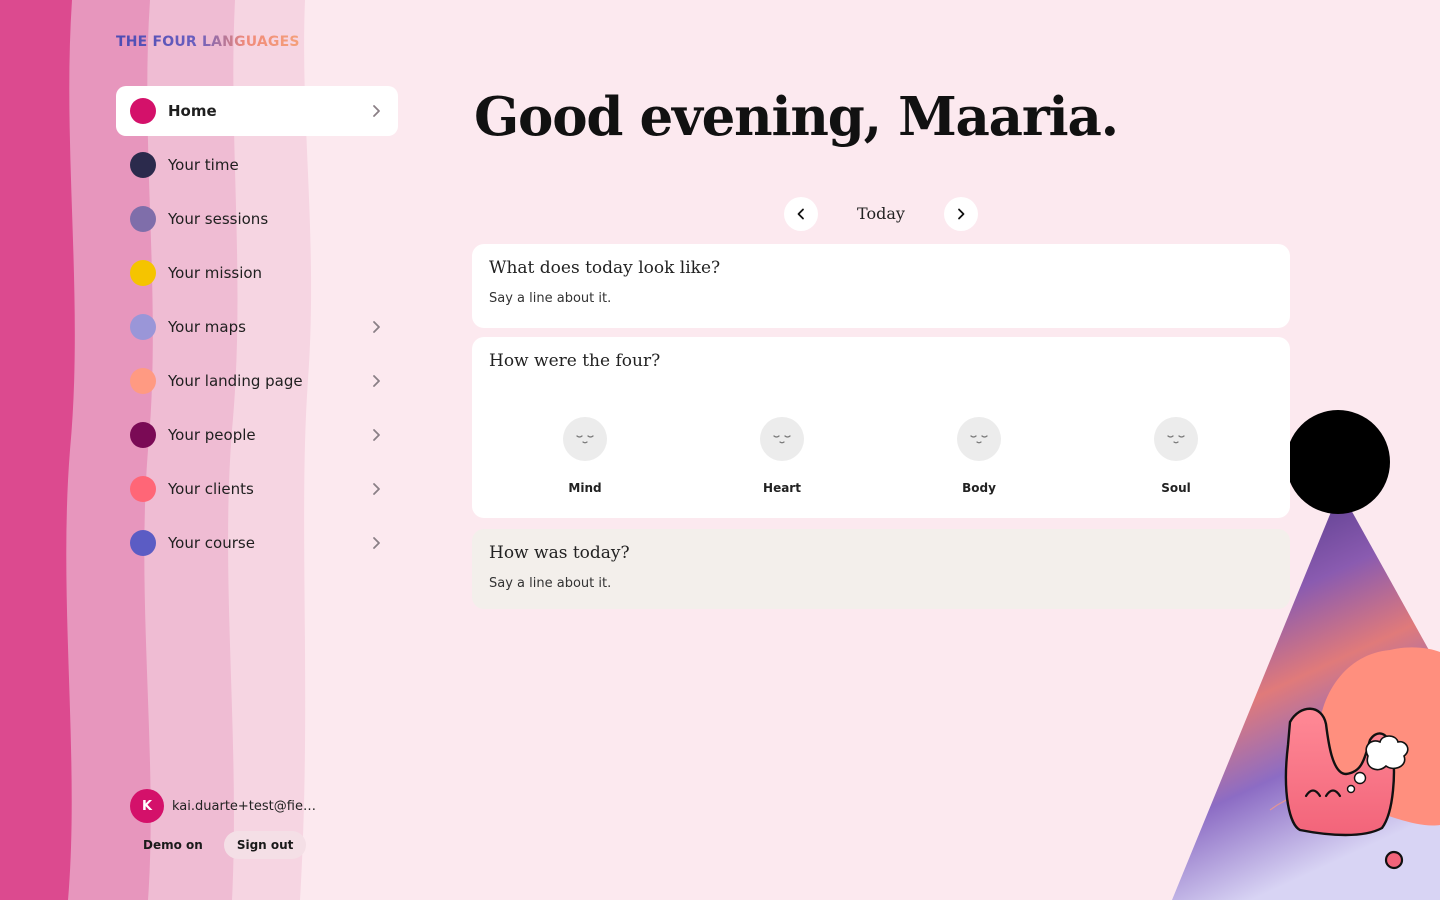 This screenshot has width=1440, height=900. I want to click on sidebar-item-label: Your mission, so click(215, 273).